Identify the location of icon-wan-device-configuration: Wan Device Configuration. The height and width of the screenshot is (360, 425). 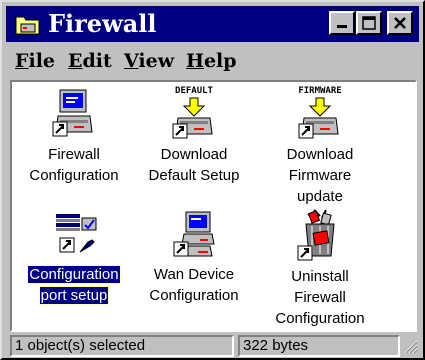
(194, 268).